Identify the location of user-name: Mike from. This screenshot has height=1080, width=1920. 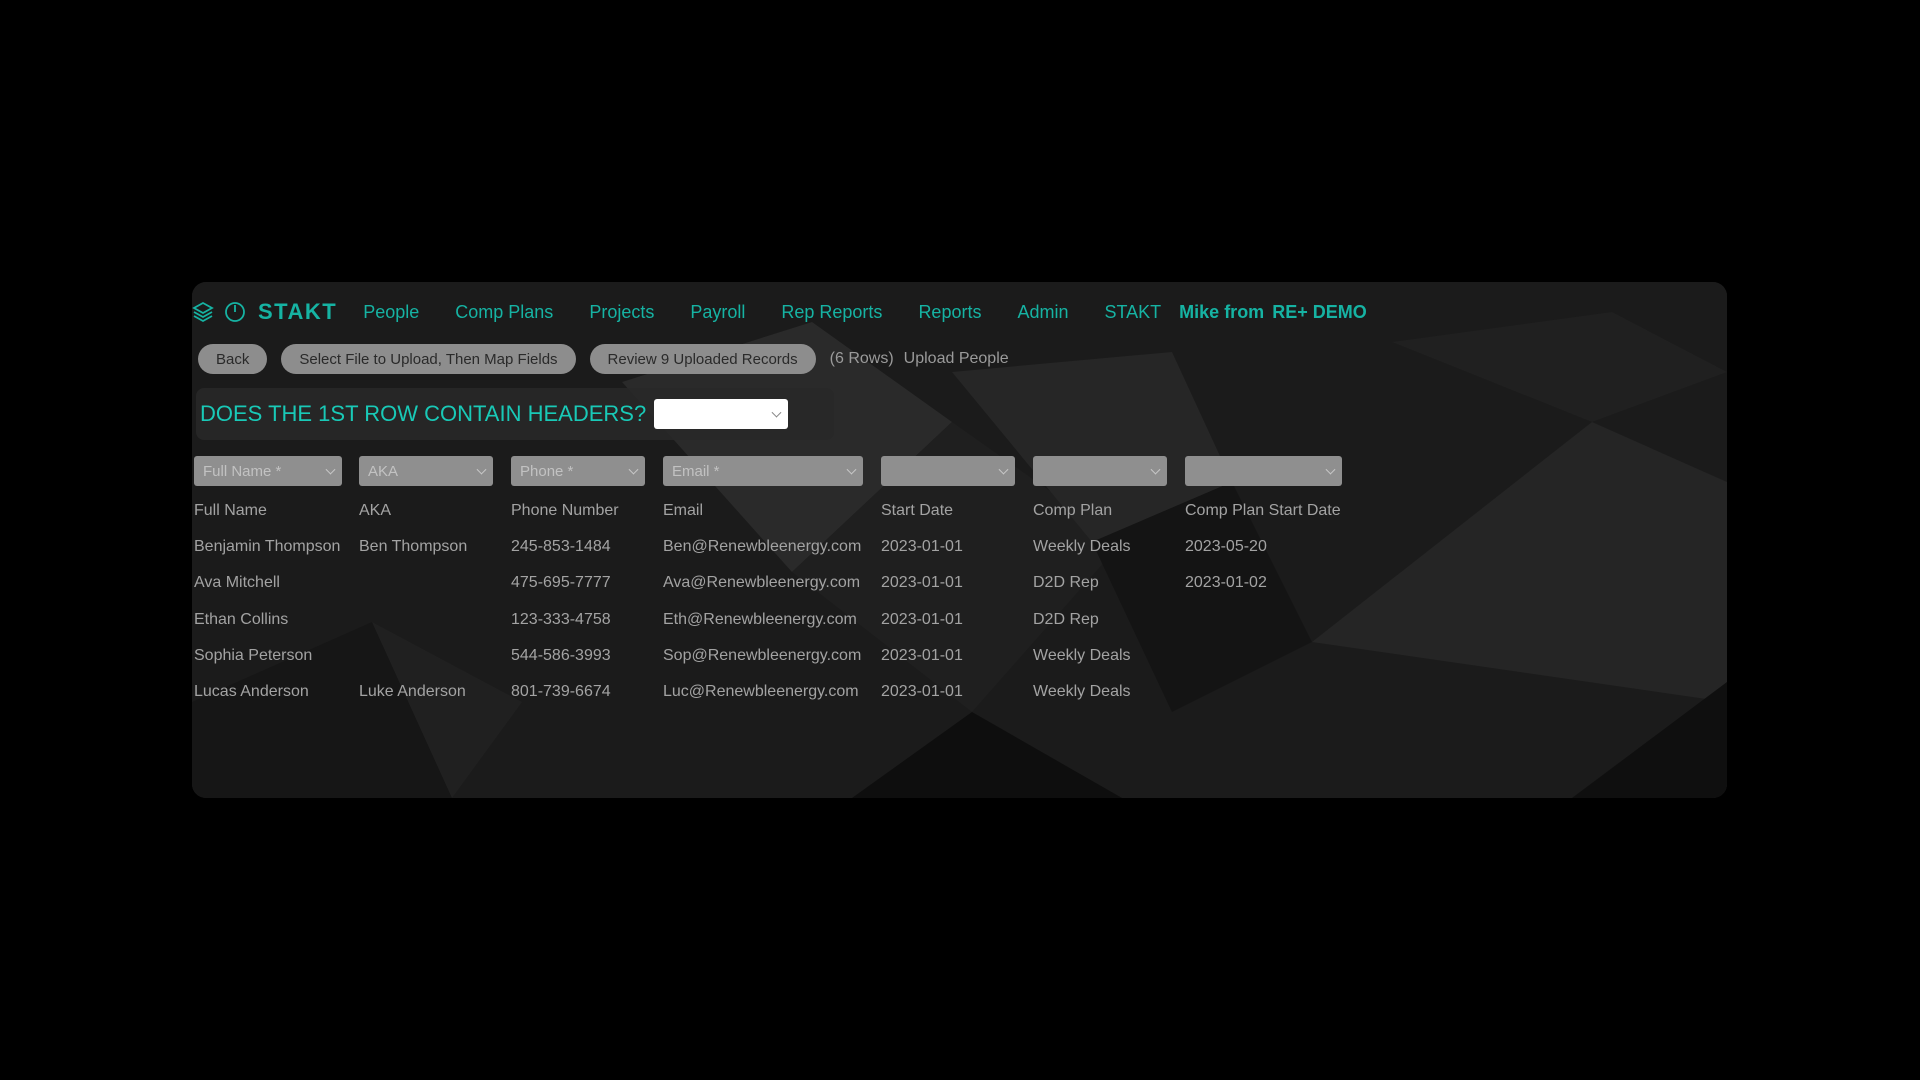
(1222, 311).